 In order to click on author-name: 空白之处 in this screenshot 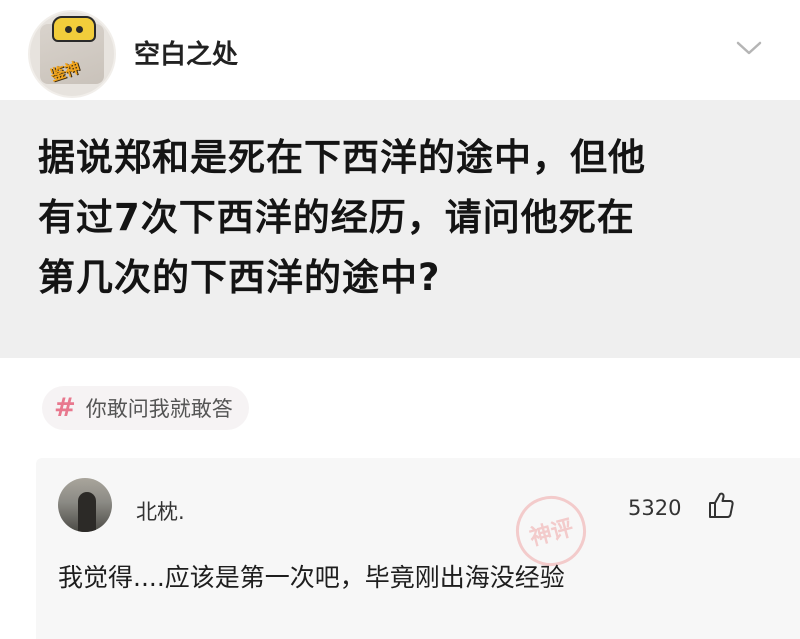, I will do `click(186, 52)`.